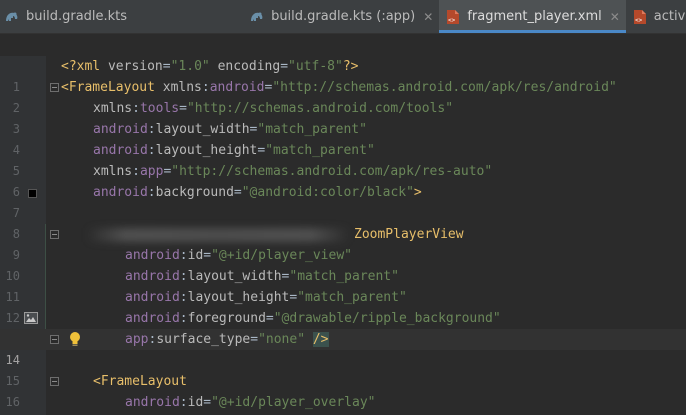 Image resolution: width=686 pixels, height=415 pixels. What do you see at coordinates (343, 402) in the screenshot?
I see `code-line: 17 android:id="@+id/player_overlay"` at bounding box center [343, 402].